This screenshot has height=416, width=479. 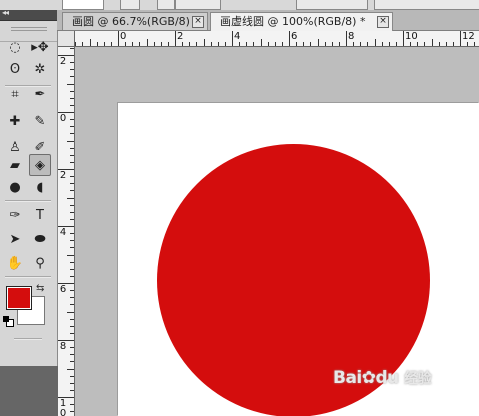 I want to click on blur-tool-glyph: ●, so click(x=15, y=187).